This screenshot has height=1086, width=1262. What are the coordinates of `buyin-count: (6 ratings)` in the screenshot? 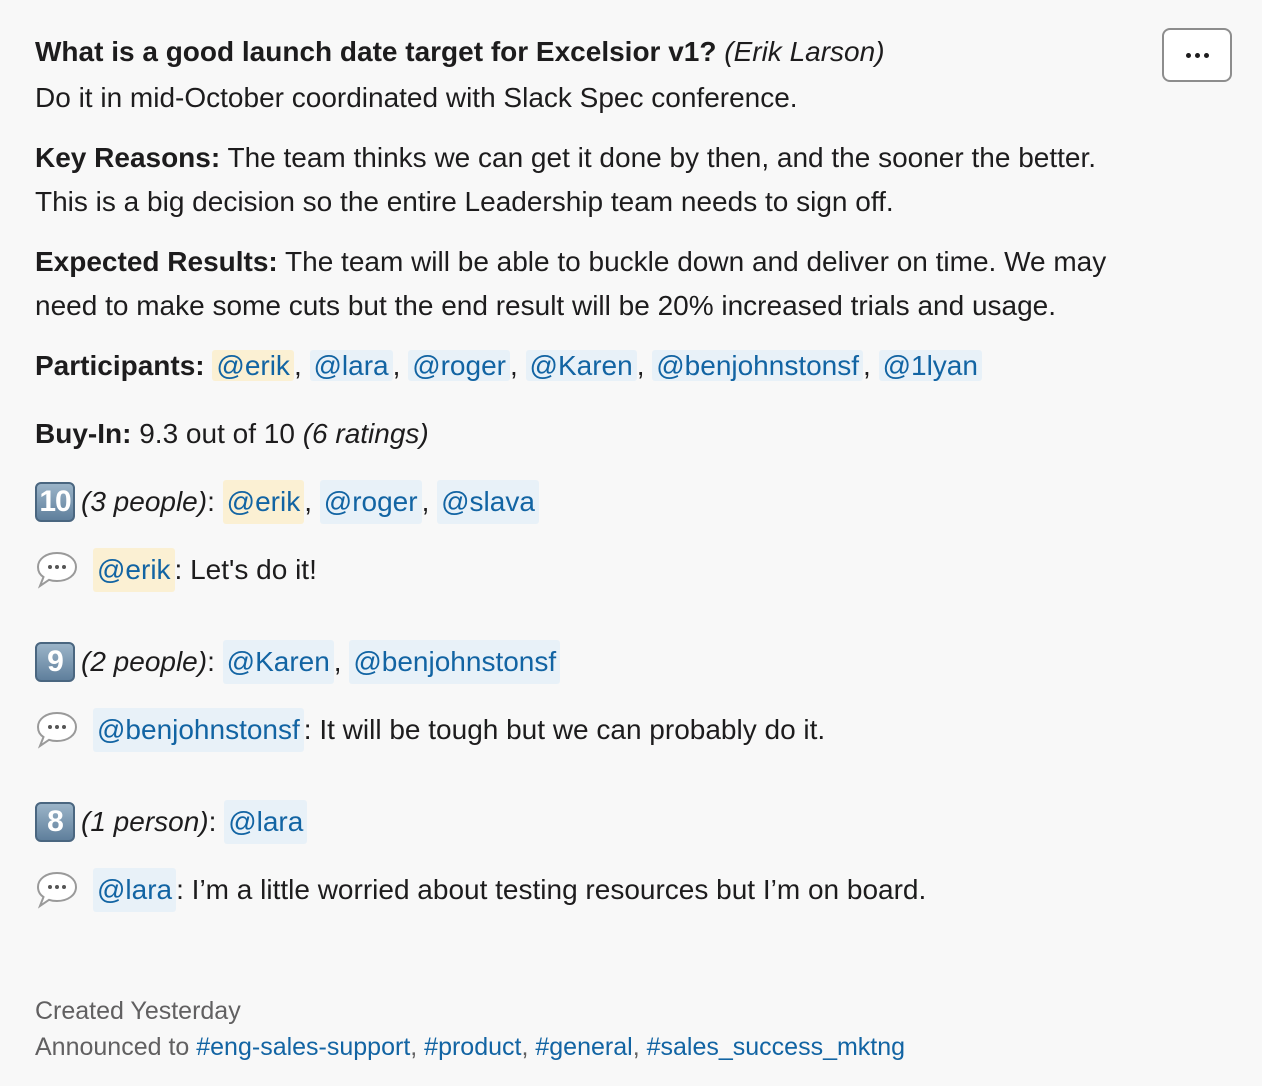 It's located at (365, 433).